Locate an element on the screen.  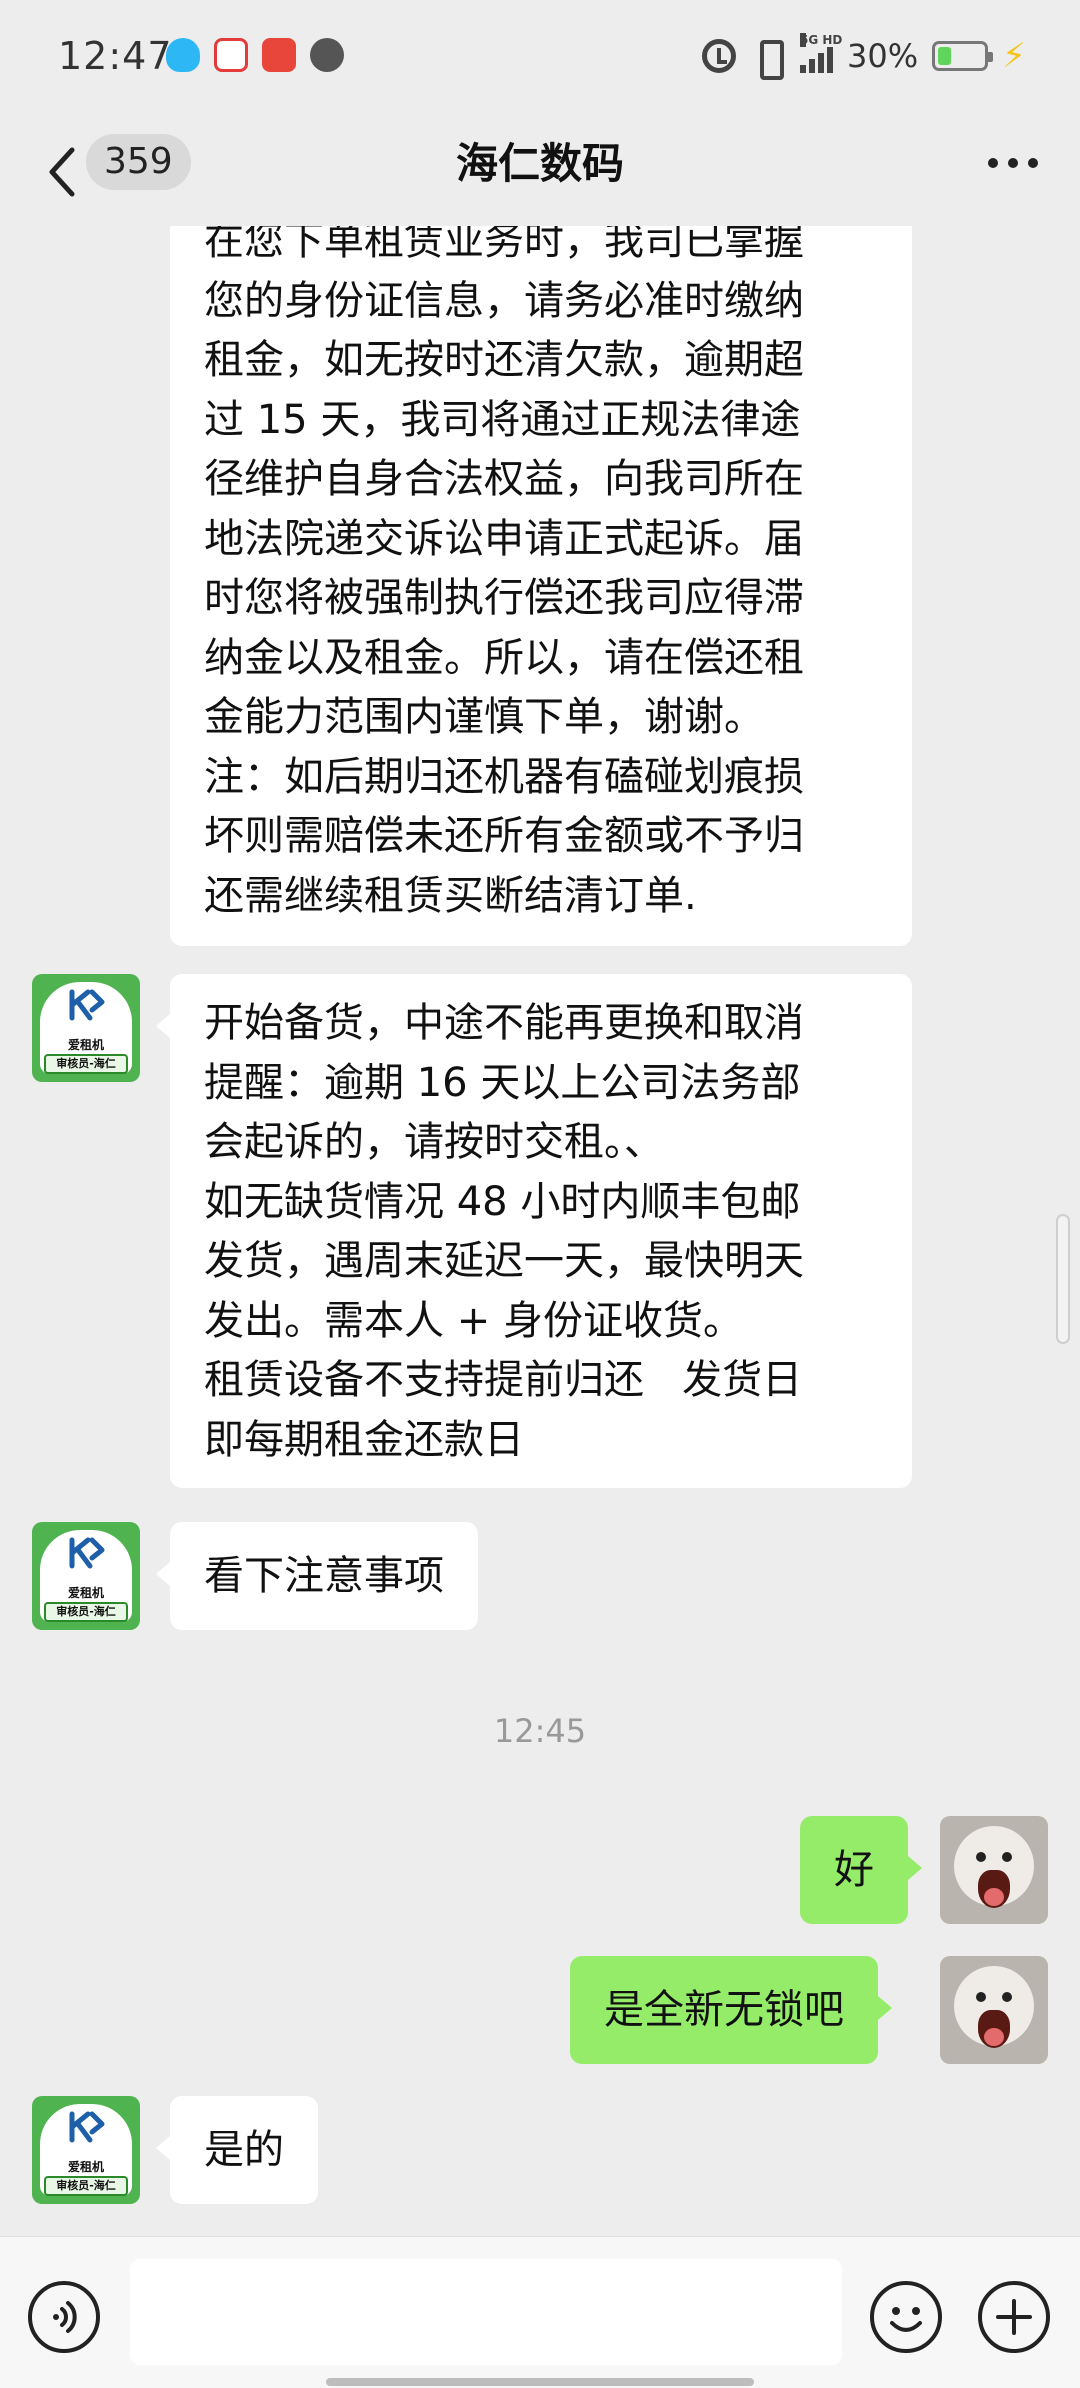
signal-icon: 5G HD is located at coordinates (821, 53).